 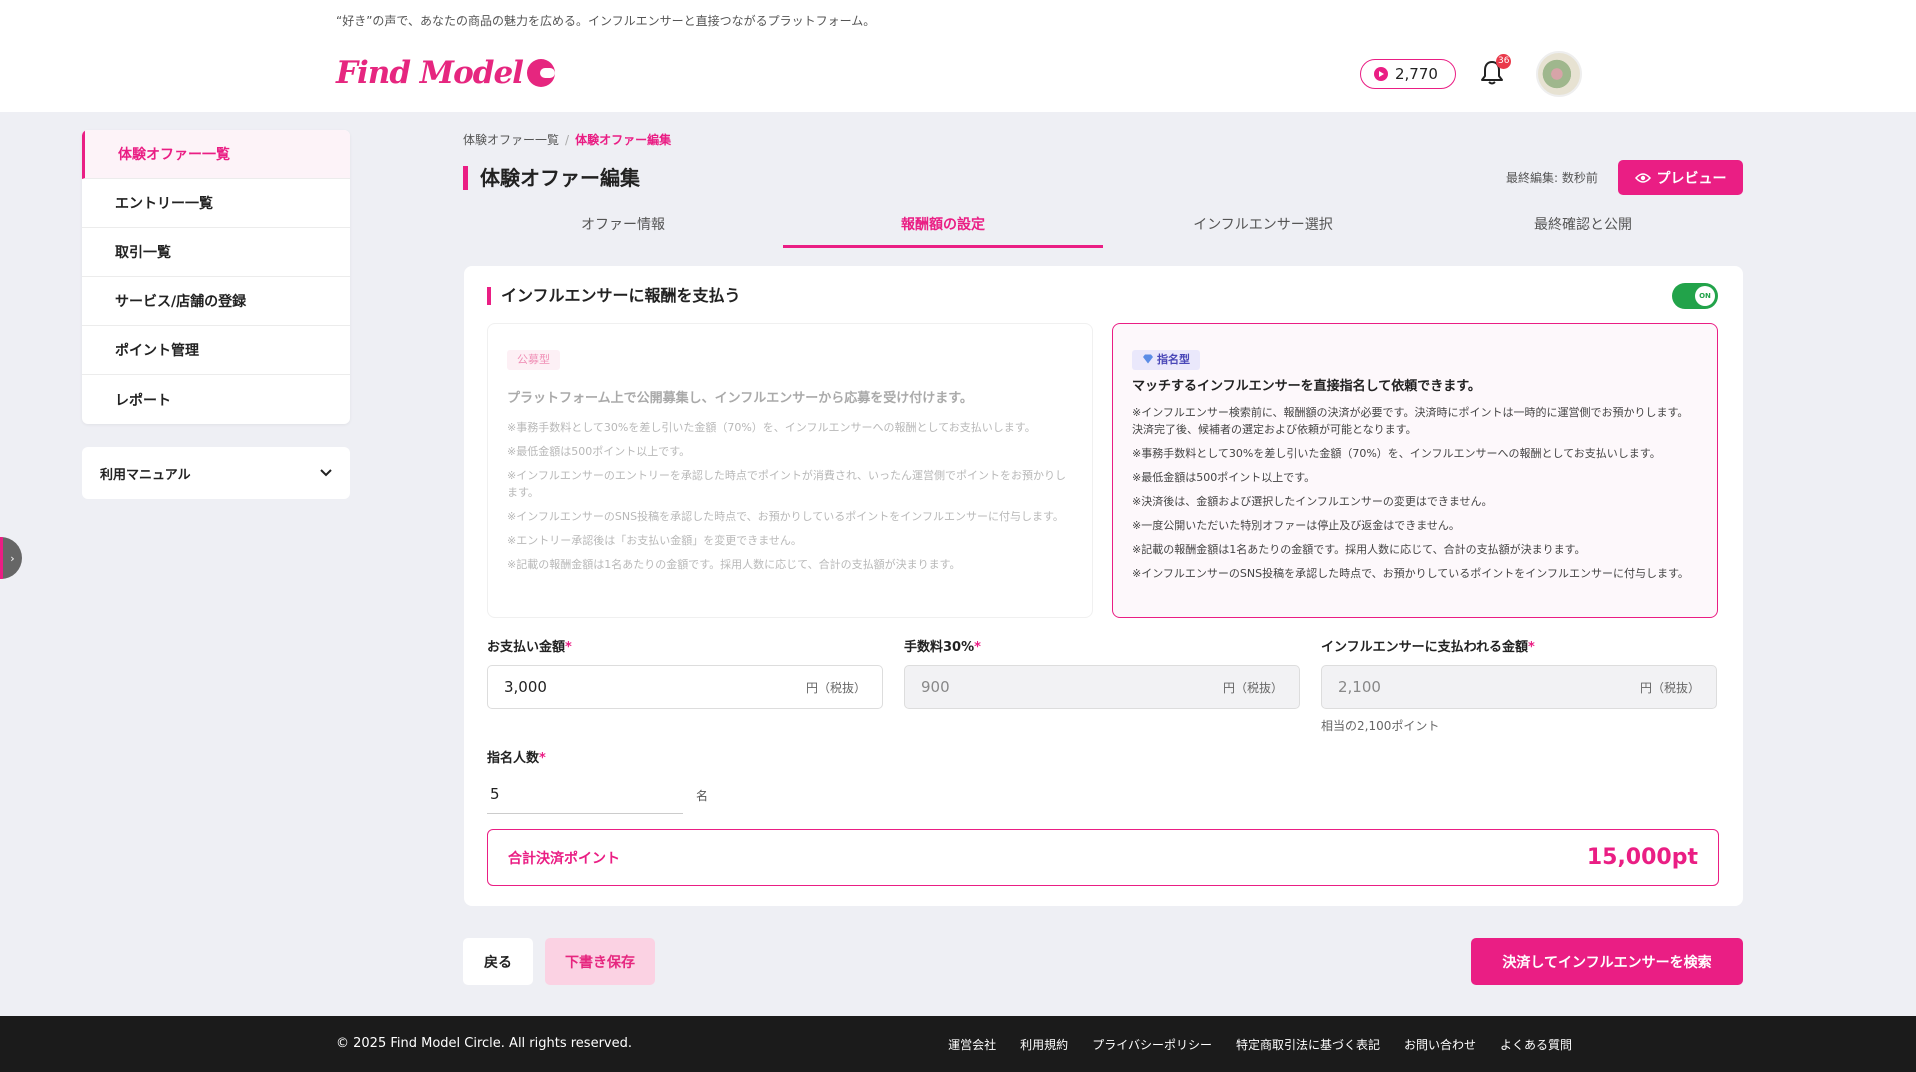 I want to click on total-label: 合計決済ポイント, so click(x=564, y=858).